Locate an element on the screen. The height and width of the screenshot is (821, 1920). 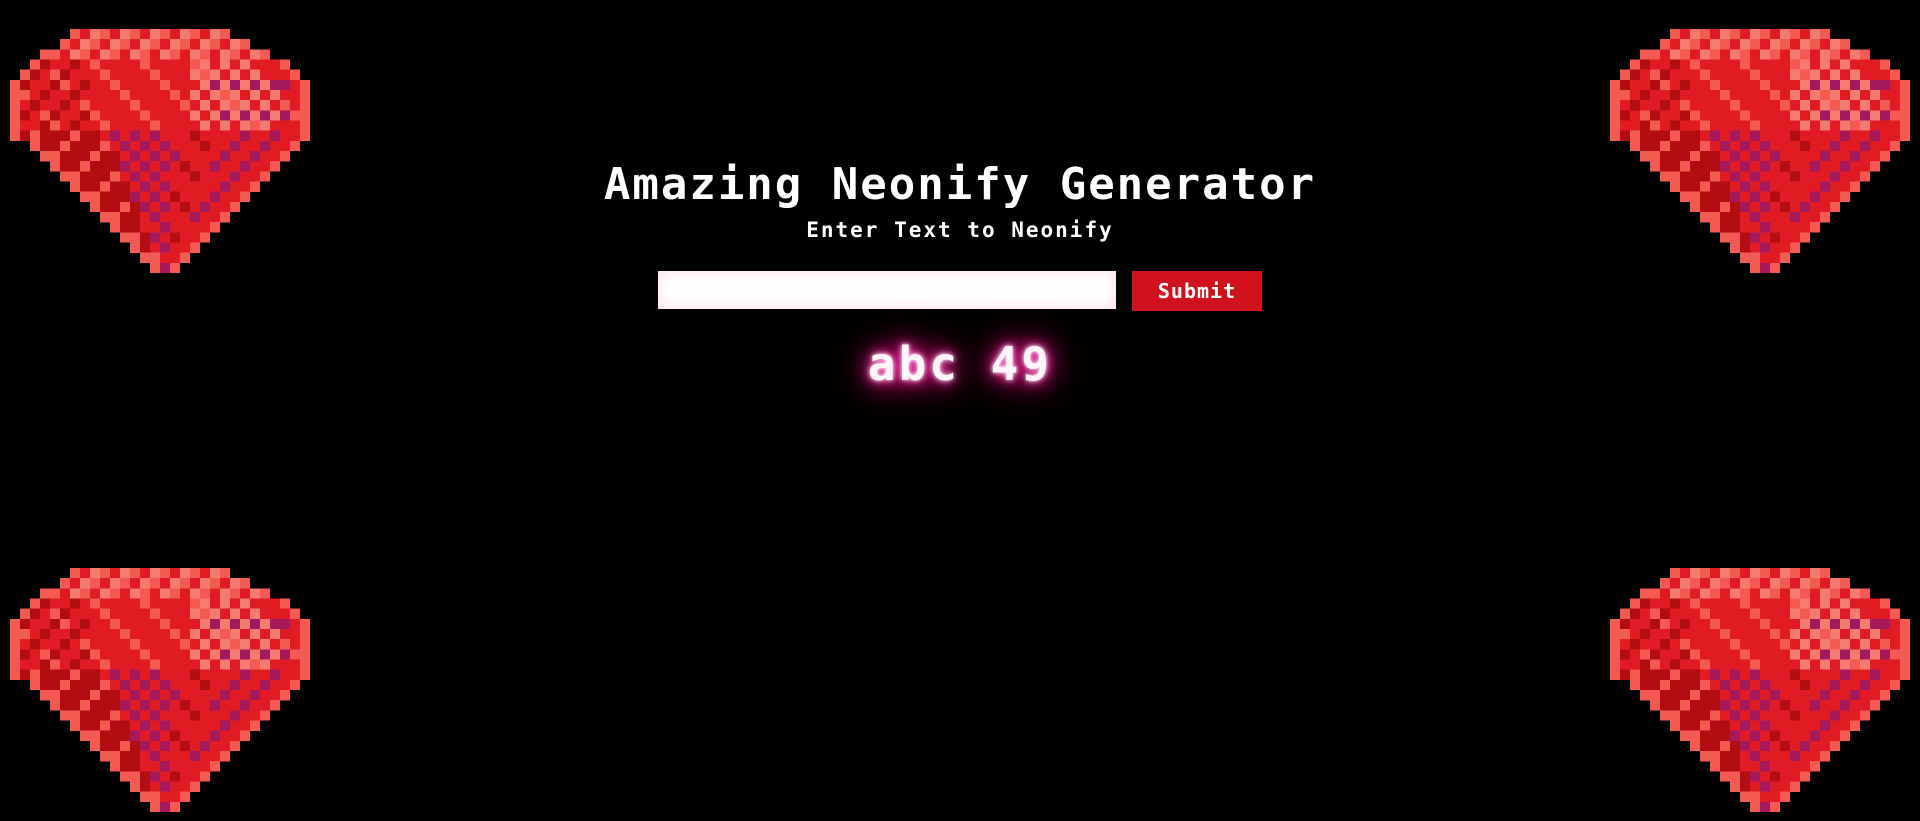
neon-text-input is located at coordinates (887, 290).